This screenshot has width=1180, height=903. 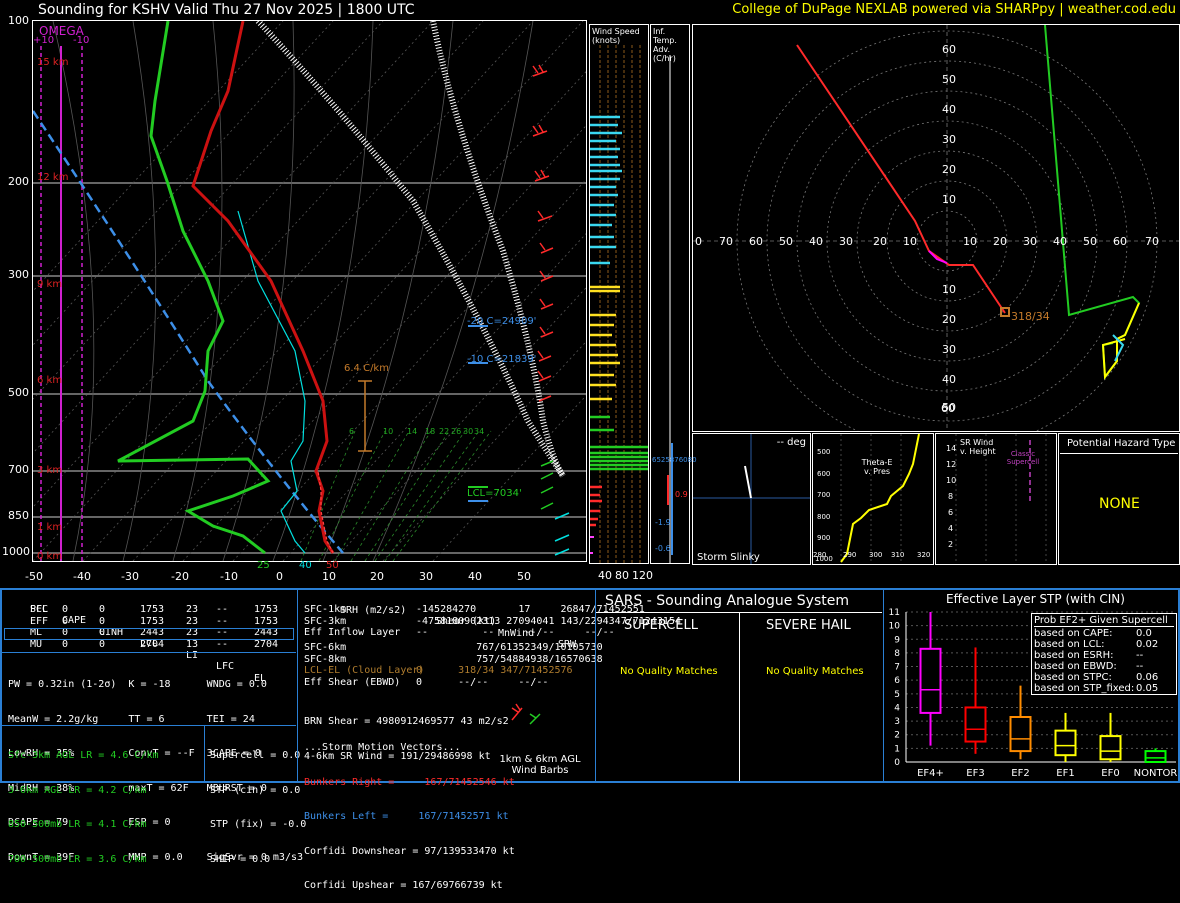 I want to click on lapse-line-3: 850-500mb LR = 4.1 C/km, so click(x=77, y=824).